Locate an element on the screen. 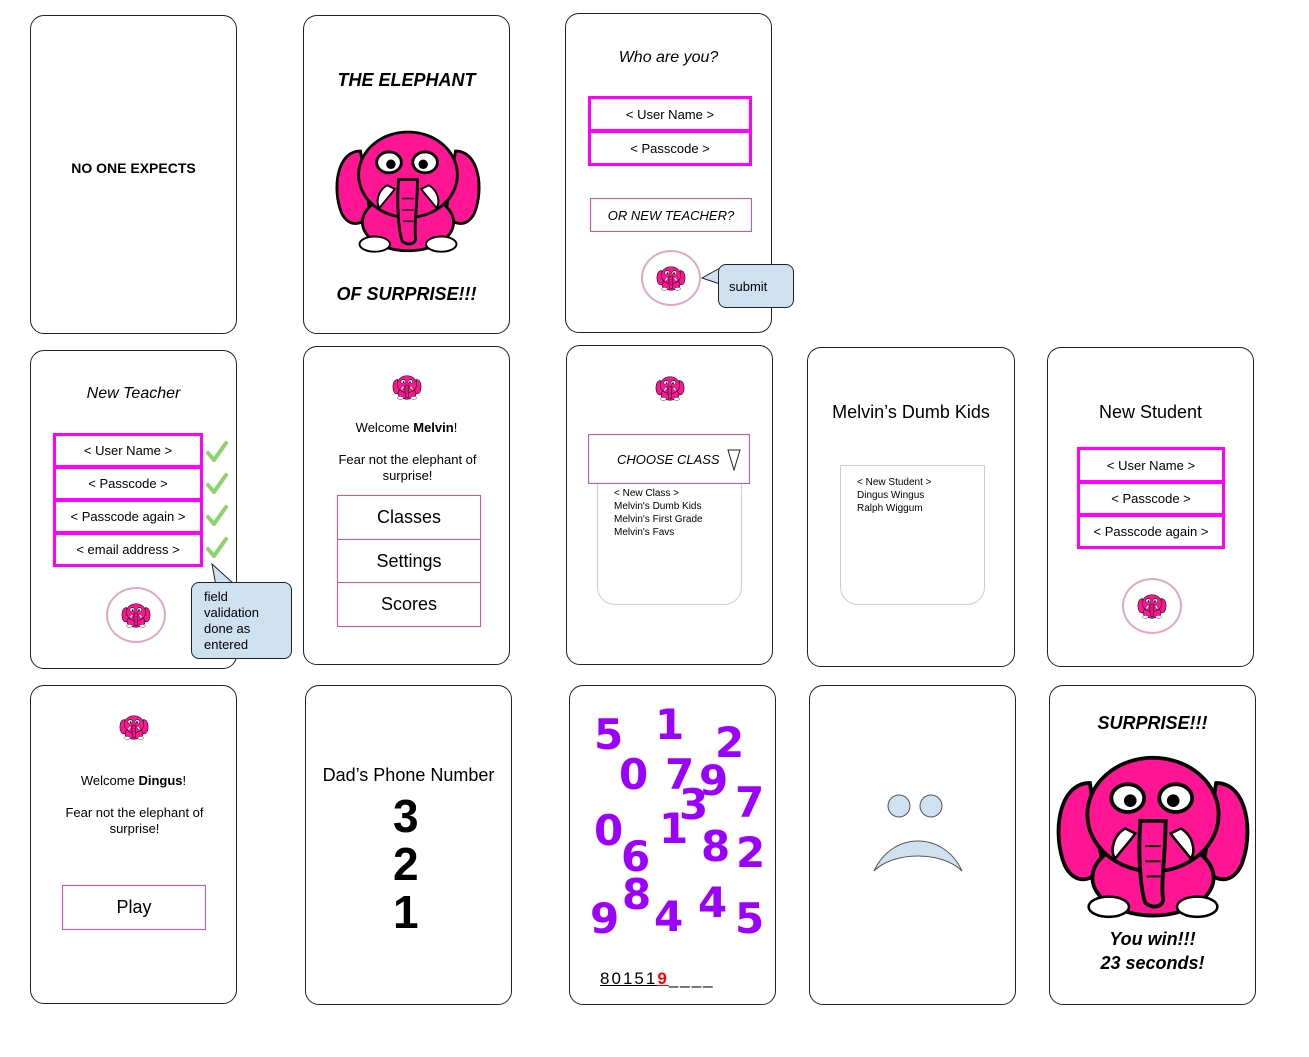 This screenshot has width=1309, height=1057. countdown-number: 1 is located at coordinates (406, 912).